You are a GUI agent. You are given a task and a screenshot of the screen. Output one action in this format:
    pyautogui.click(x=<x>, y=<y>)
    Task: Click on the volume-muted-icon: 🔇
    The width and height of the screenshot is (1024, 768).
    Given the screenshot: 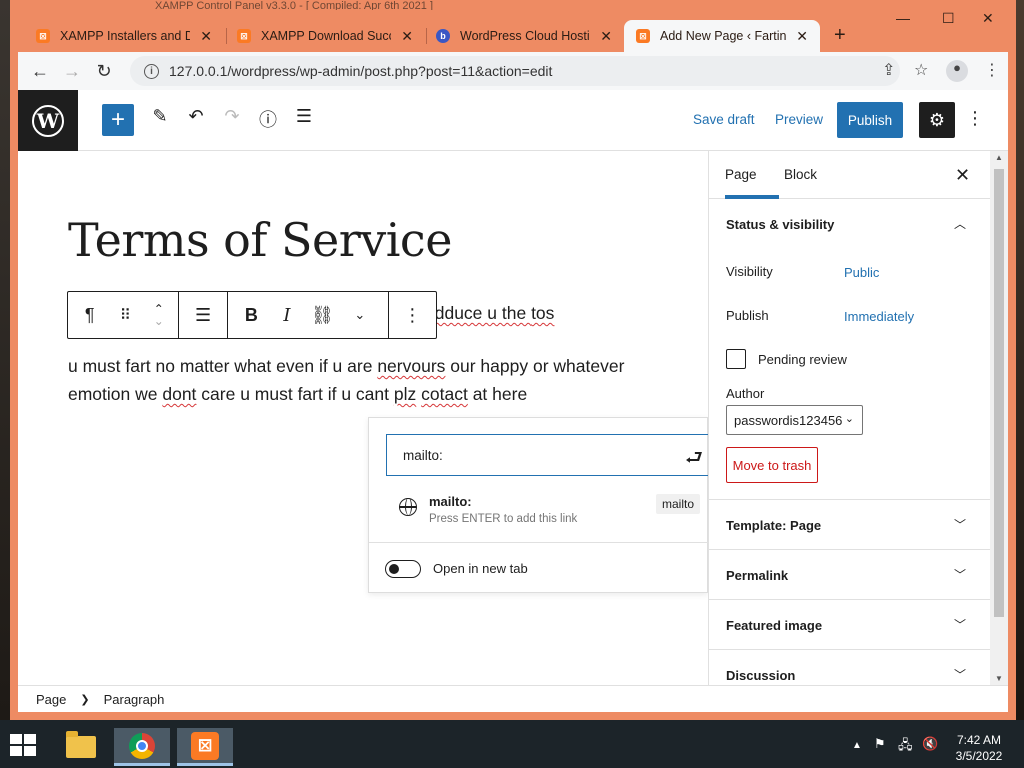 What is the action you would take?
    pyautogui.click(x=930, y=744)
    